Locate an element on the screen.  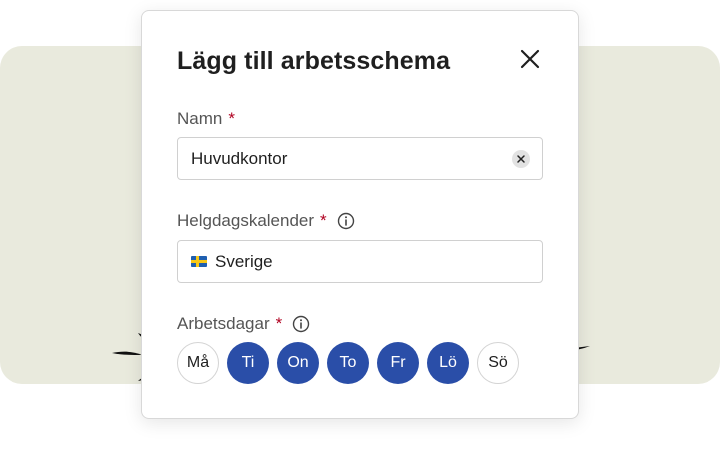
day-label: Lö is located at coordinates (448, 362).